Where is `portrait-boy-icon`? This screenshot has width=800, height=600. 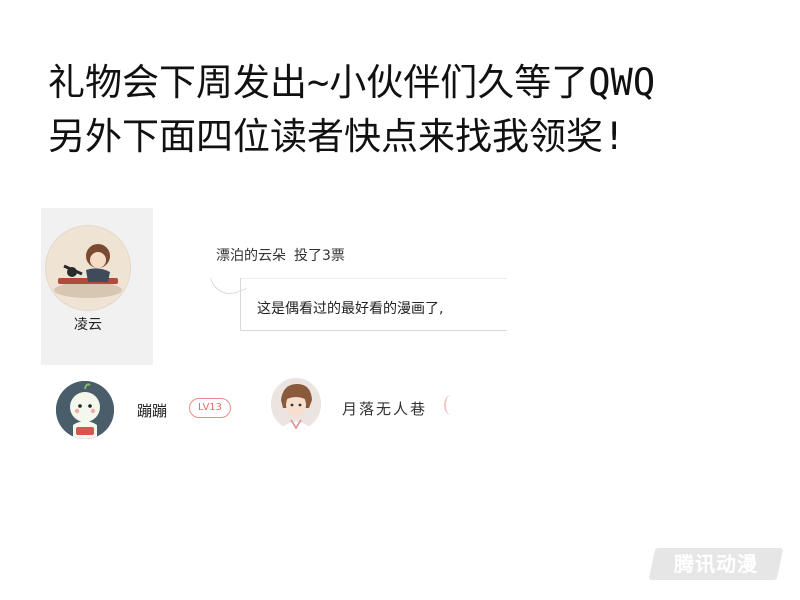
portrait-boy-icon is located at coordinates (296, 404).